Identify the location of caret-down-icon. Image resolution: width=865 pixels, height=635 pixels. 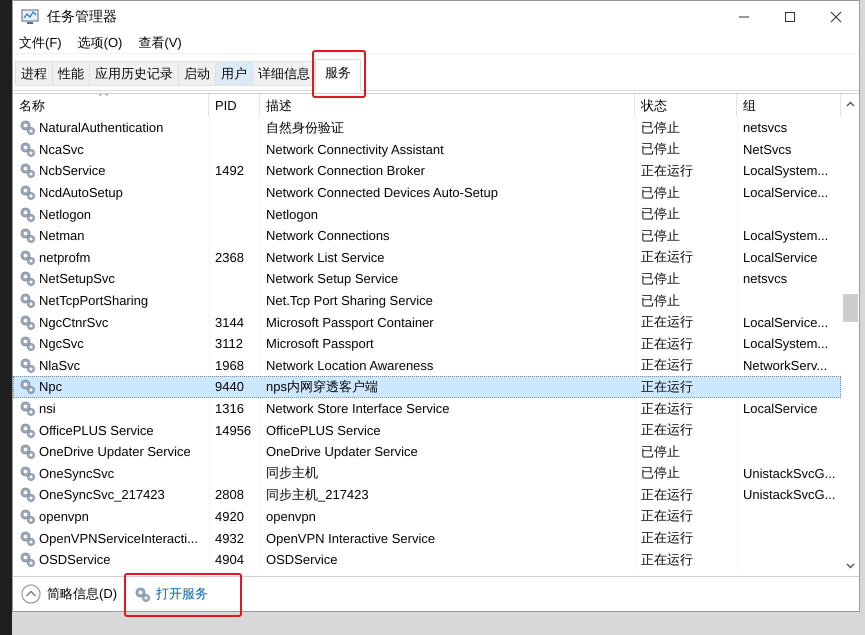
(850, 566).